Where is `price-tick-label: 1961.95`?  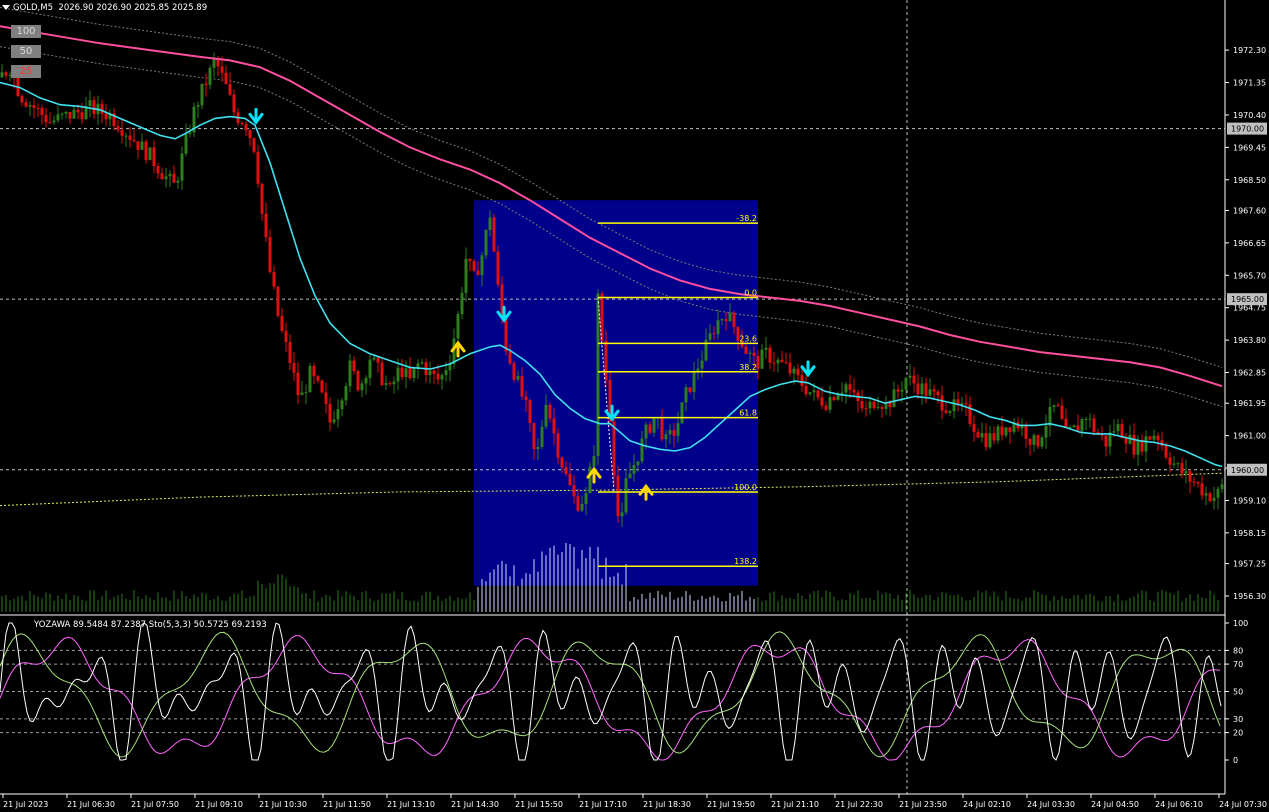 price-tick-label: 1961.95 is located at coordinates (1249, 403).